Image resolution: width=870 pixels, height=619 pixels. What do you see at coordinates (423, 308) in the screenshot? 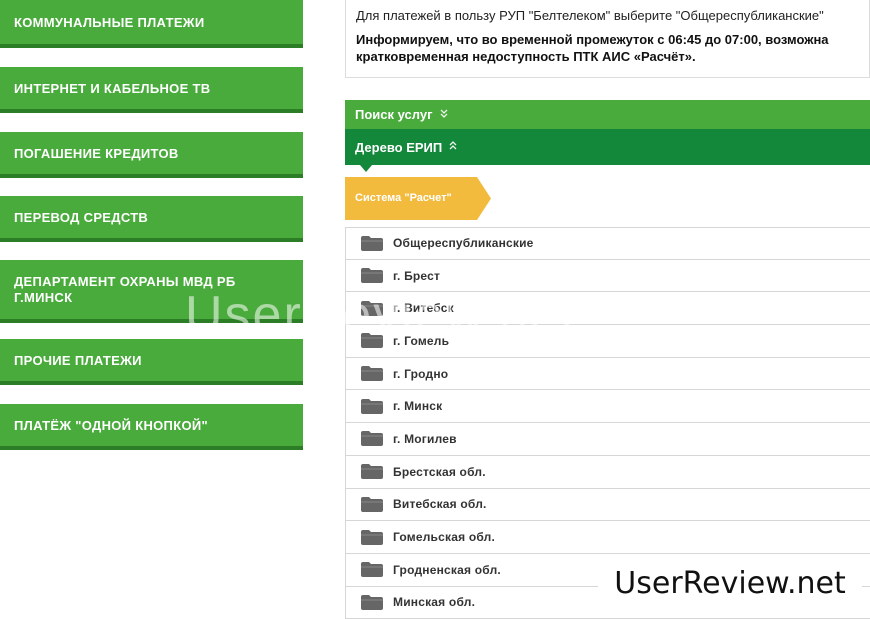
I see `tree-item-label: г. Витебск` at bounding box center [423, 308].